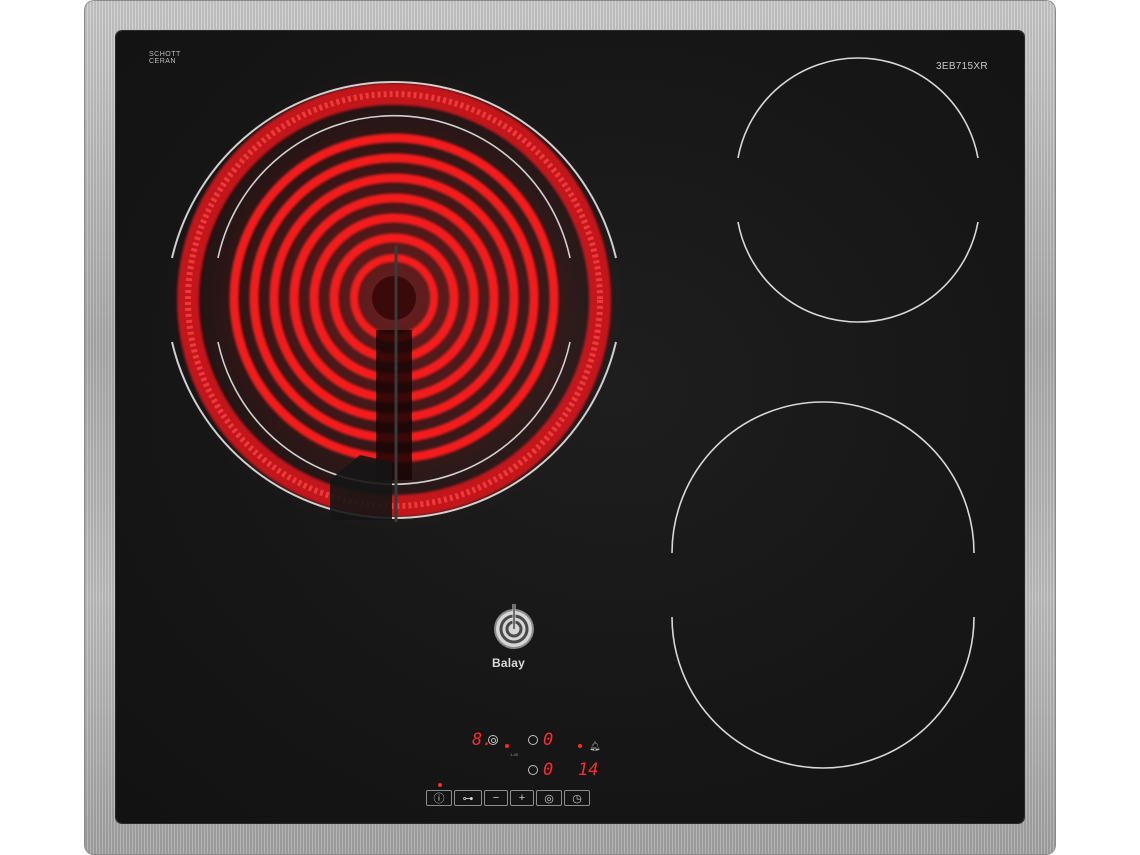 The width and height of the screenshot is (1140, 855). What do you see at coordinates (533, 740) in the screenshot?
I see `zone-select-indicator-a-icon` at bounding box center [533, 740].